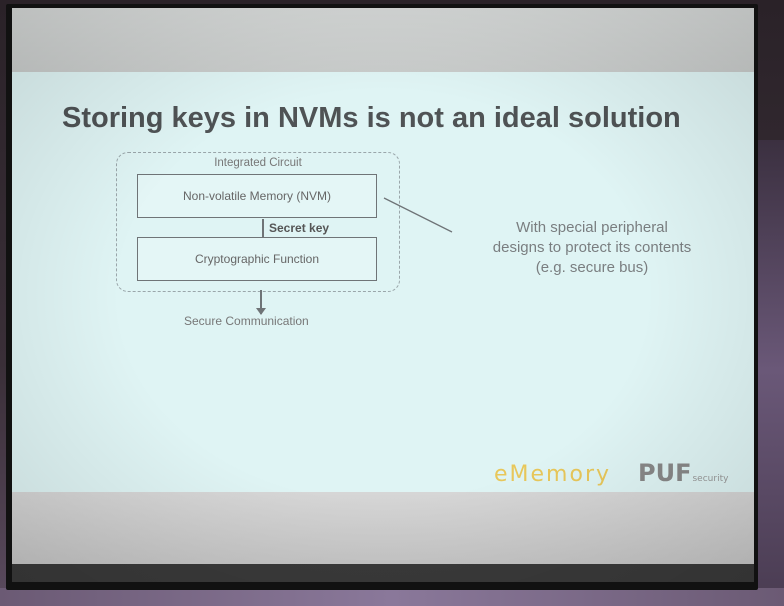  What do you see at coordinates (665, 473) in the screenshot?
I see `pufsecurity-logo-main: PUF` at bounding box center [665, 473].